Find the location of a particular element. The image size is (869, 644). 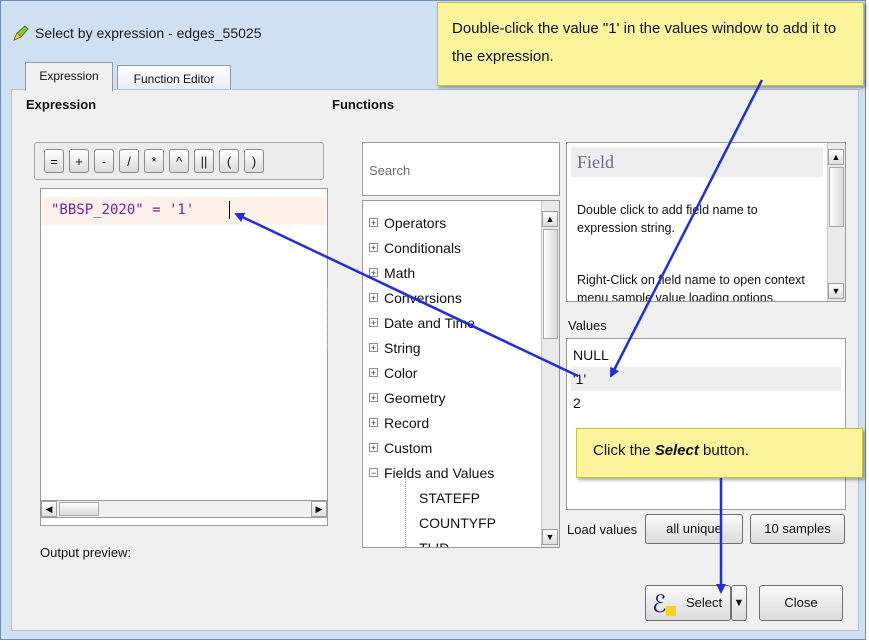

window-title: Select by expression - edges_55025 is located at coordinates (148, 33).